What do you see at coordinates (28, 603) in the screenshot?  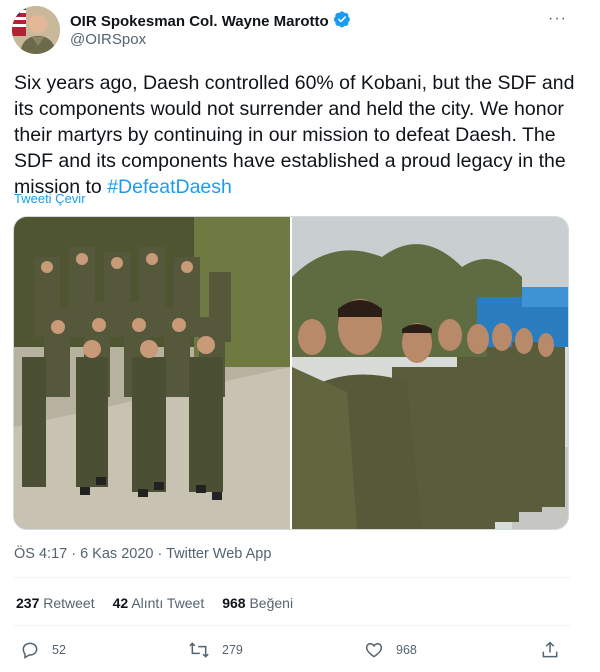 I see `retweets-count: 237` at bounding box center [28, 603].